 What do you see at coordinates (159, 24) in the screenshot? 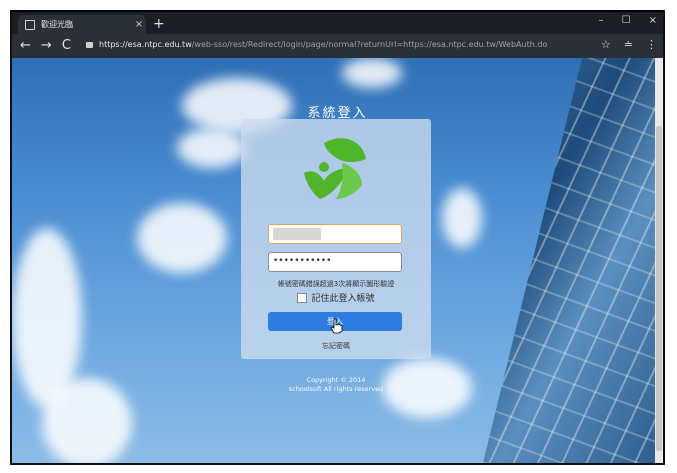
I see `new-tab-button: +` at bounding box center [159, 24].